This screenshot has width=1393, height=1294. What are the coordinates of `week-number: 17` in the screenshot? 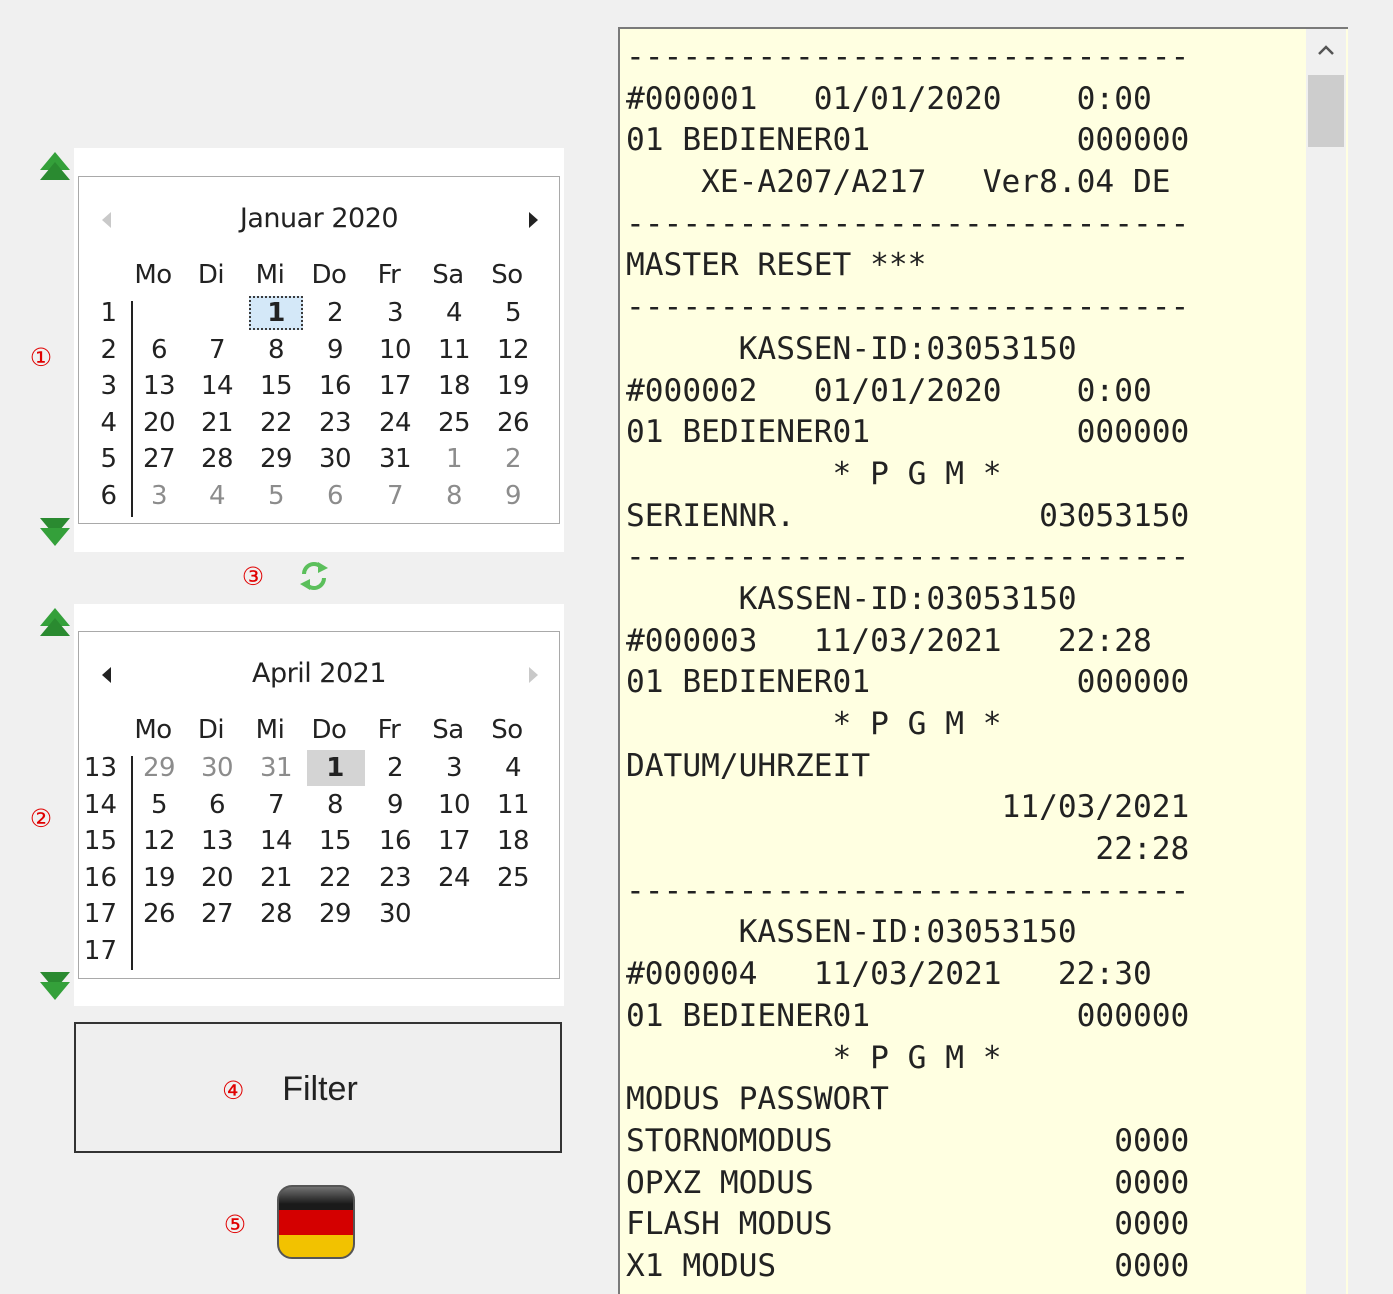 It's located at (100, 951).